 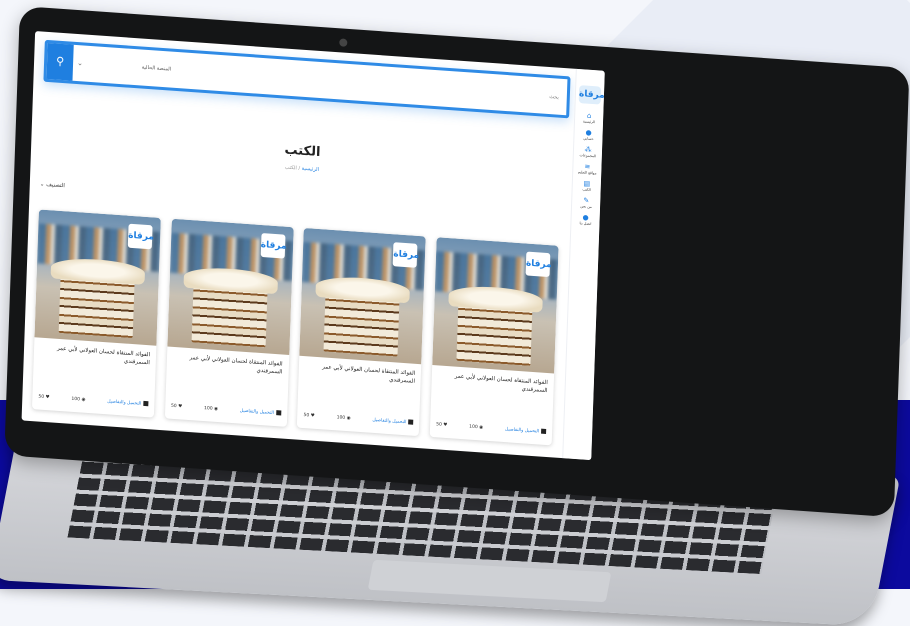 I want to click on camera-icon, so click(x=343, y=42).